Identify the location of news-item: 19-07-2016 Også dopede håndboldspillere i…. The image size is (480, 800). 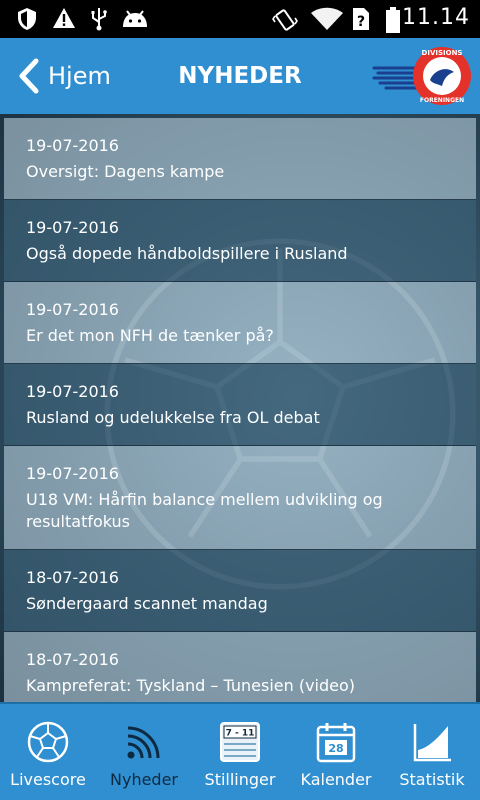
(240, 241).